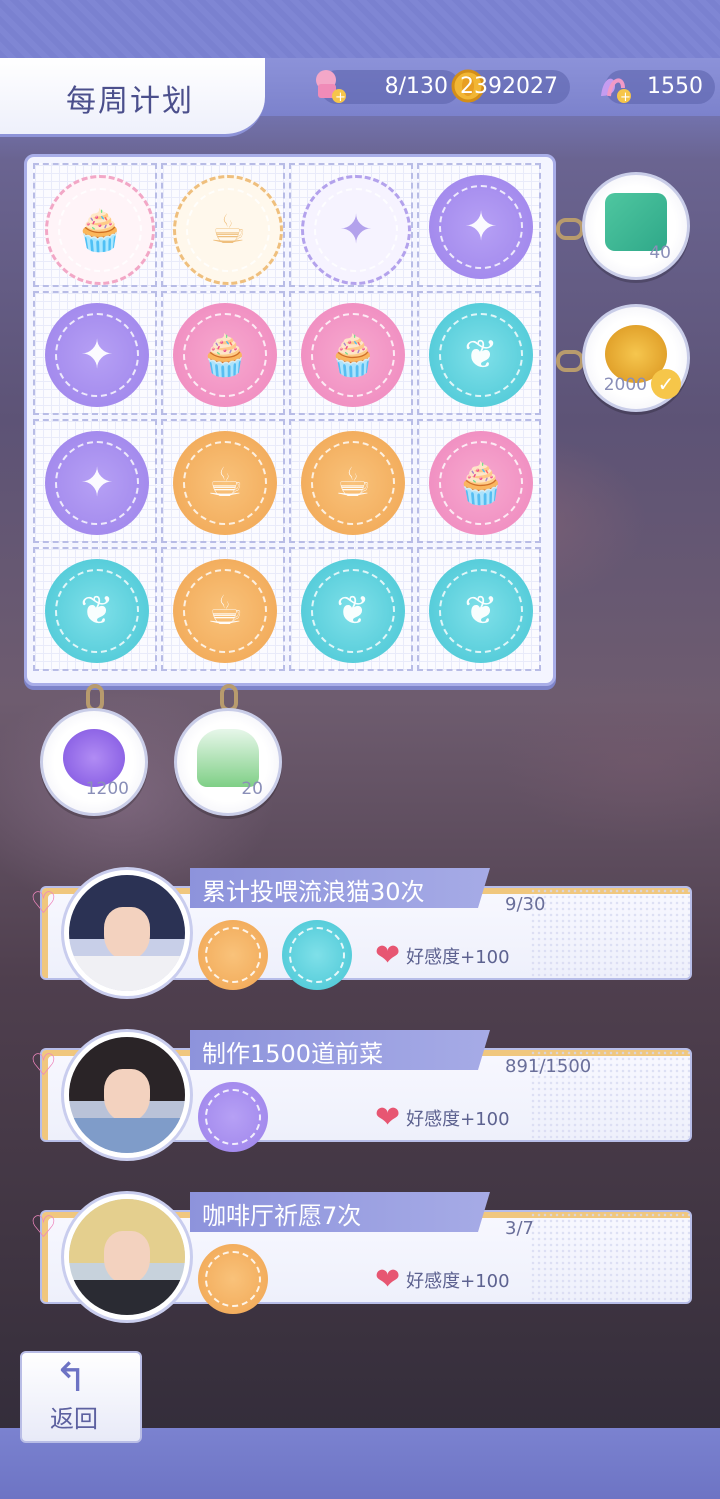 Image resolution: width=720 pixels, height=1499 pixels. Describe the element at coordinates (95, 1395) in the screenshot. I see `back-button: ↰ 返回` at that location.